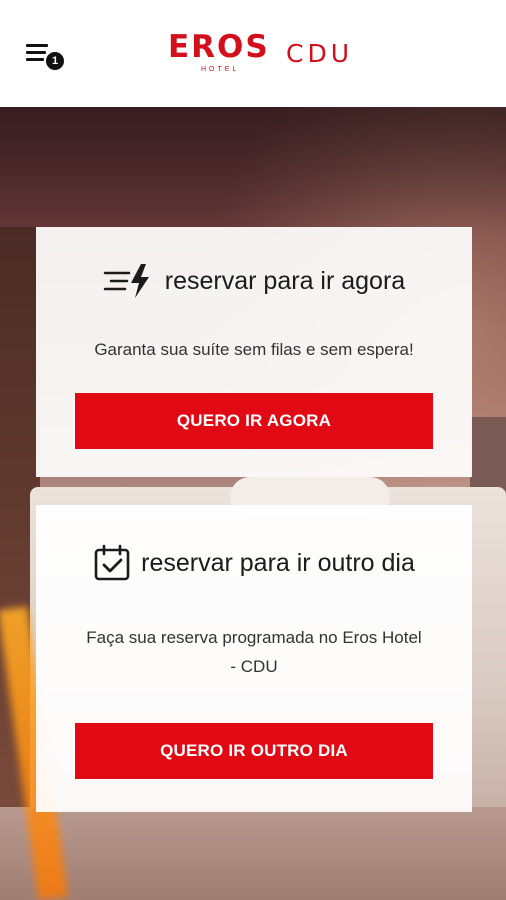 This screenshot has width=506, height=900. I want to click on reserve-other-day-button: QUERO IR OUTRO DIA, so click(254, 751).